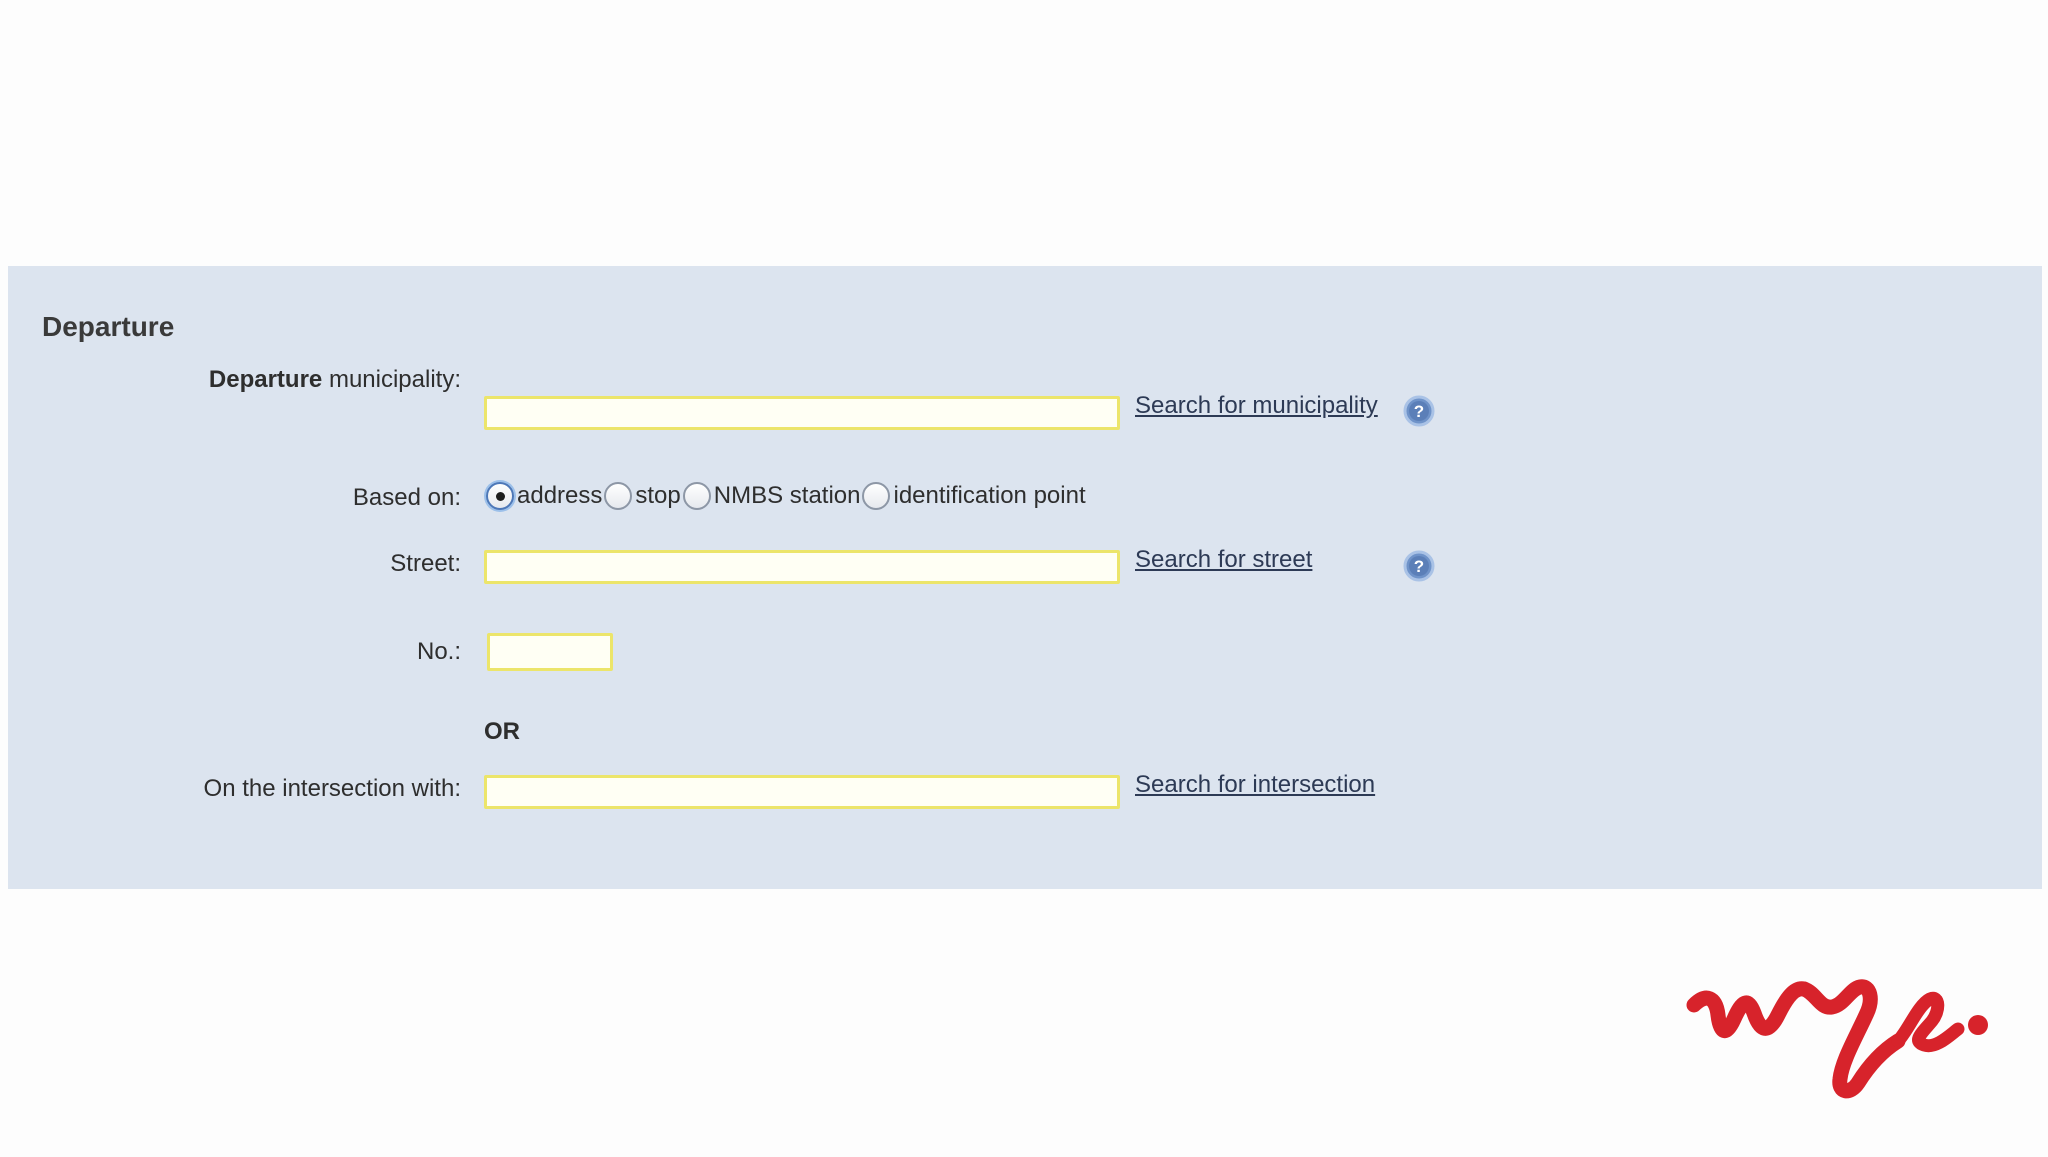 Image resolution: width=2048 pixels, height=1157 pixels. Describe the element at coordinates (1223, 560) in the screenshot. I see `search-street-link: Search for street` at that location.